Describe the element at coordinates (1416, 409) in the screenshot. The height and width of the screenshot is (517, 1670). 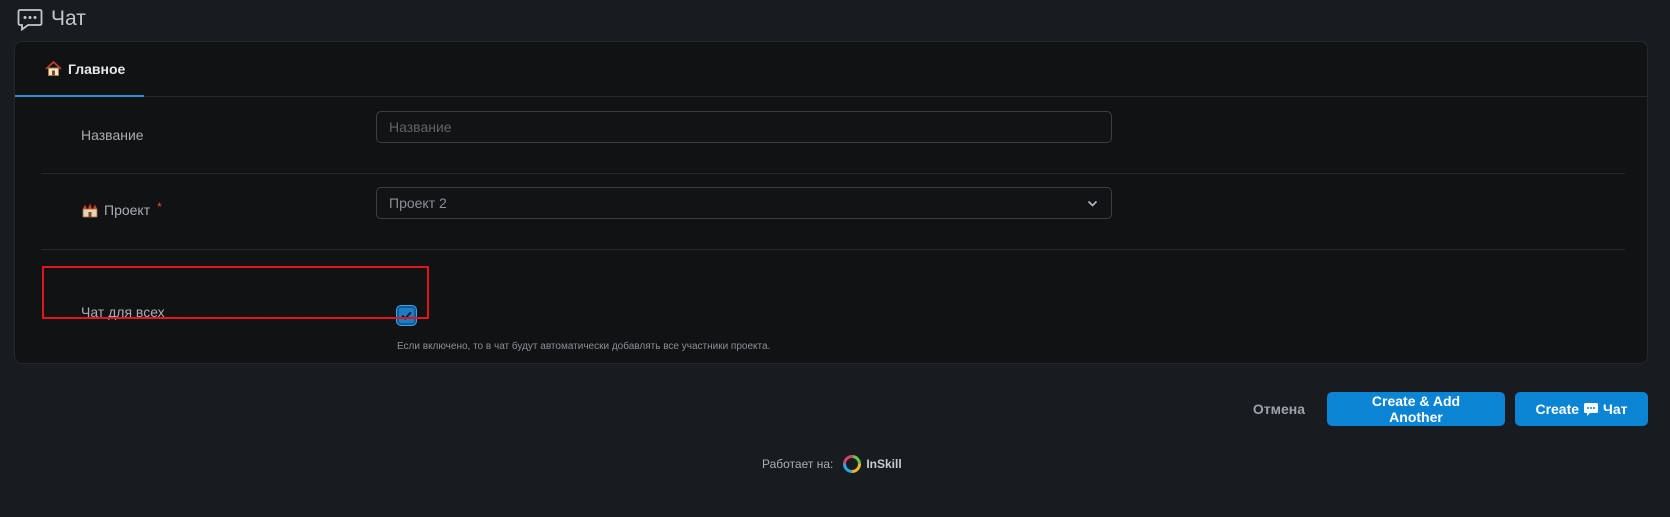
I see `create-add-another-button: Create & Add Another` at that location.